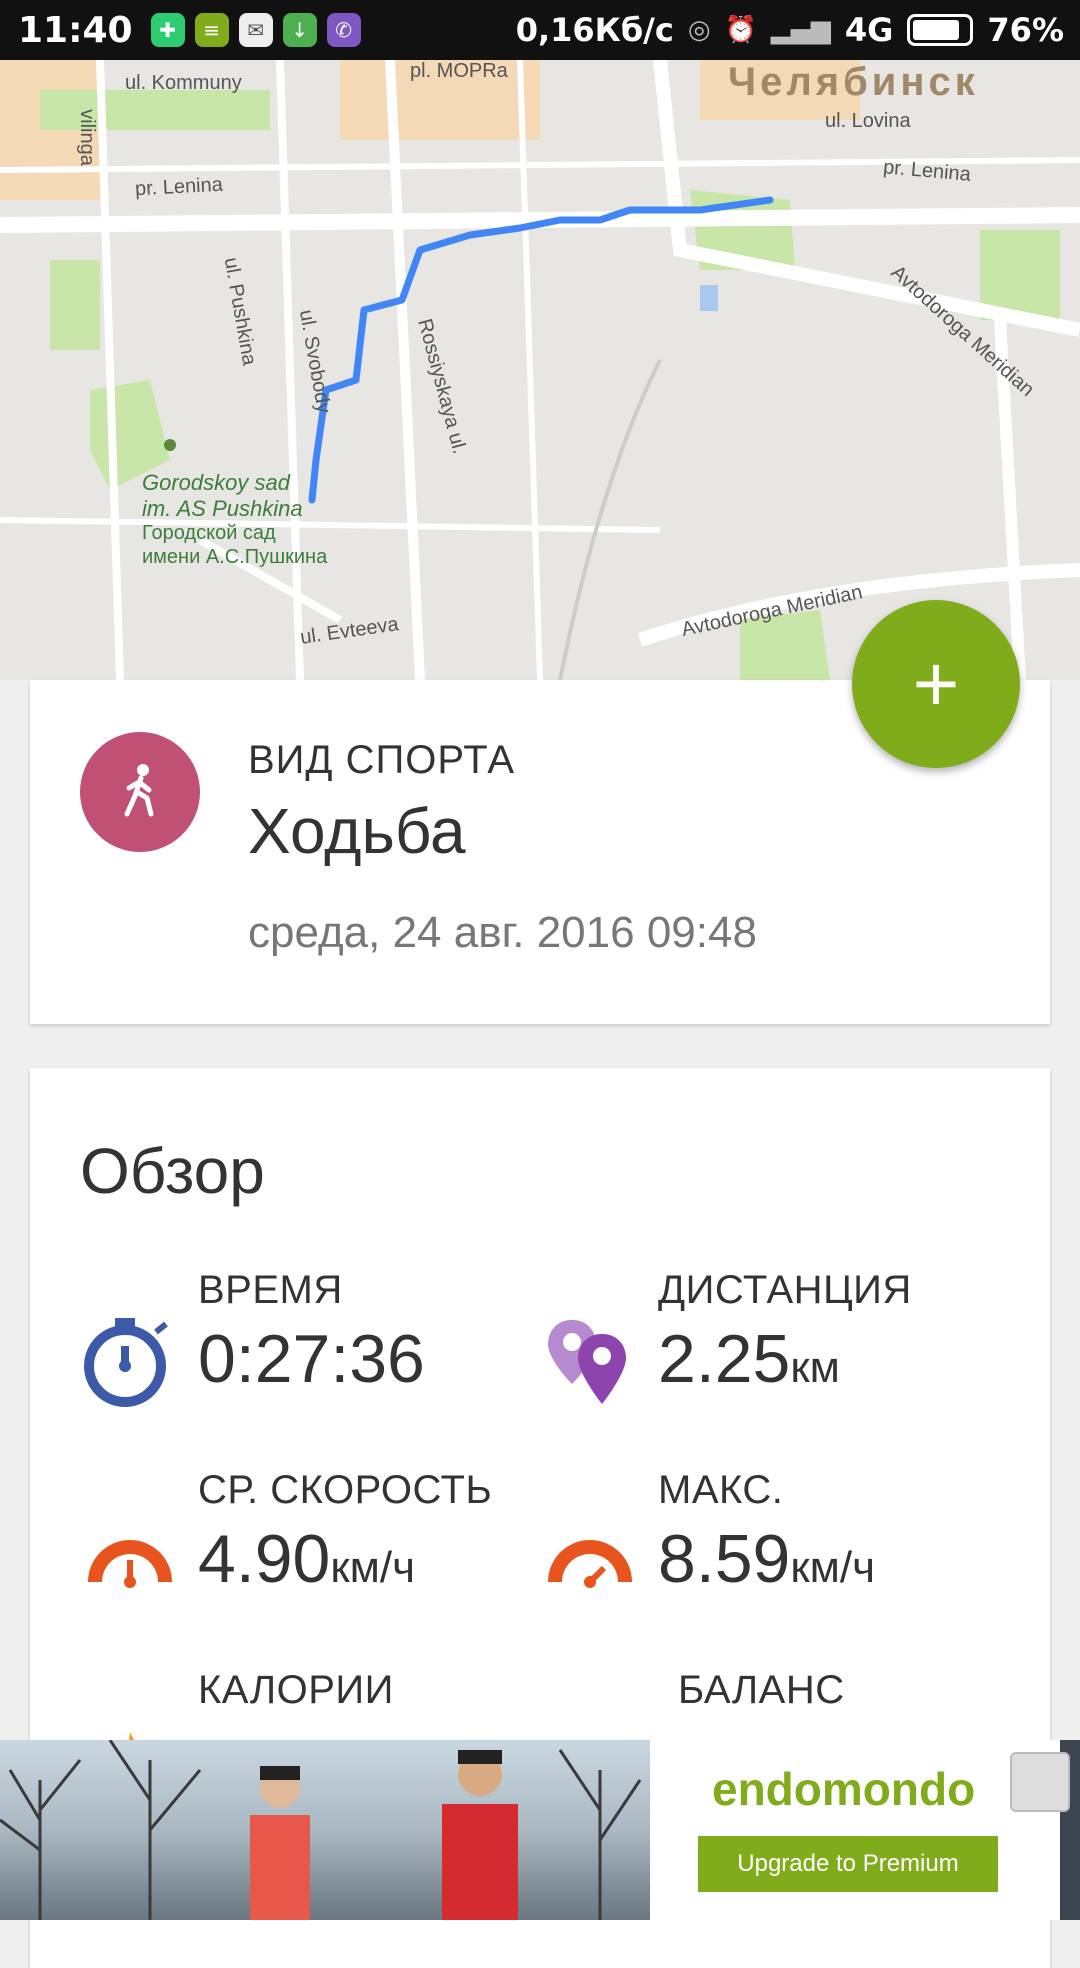 This screenshot has width=1080, height=1968. I want to click on notification-icons: ✚ ≡ ✉ ↓ ✆, so click(255, 30).